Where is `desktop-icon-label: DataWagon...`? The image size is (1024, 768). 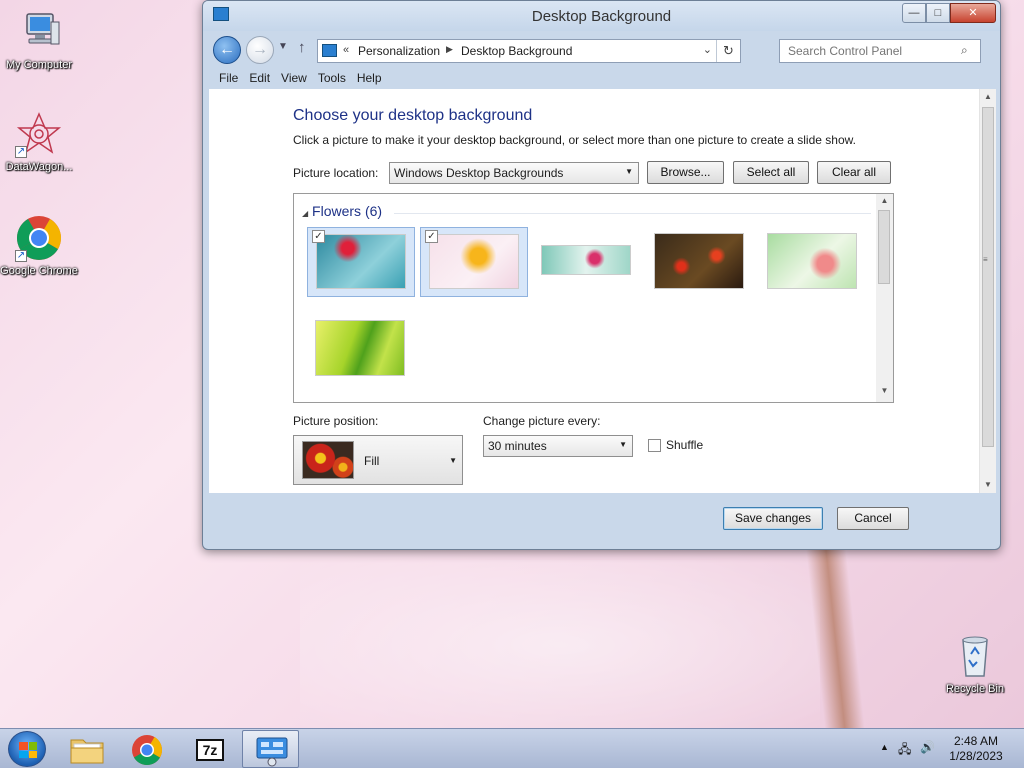
desktop-icon-label: DataWagon... is located at coordinates (39, 167).